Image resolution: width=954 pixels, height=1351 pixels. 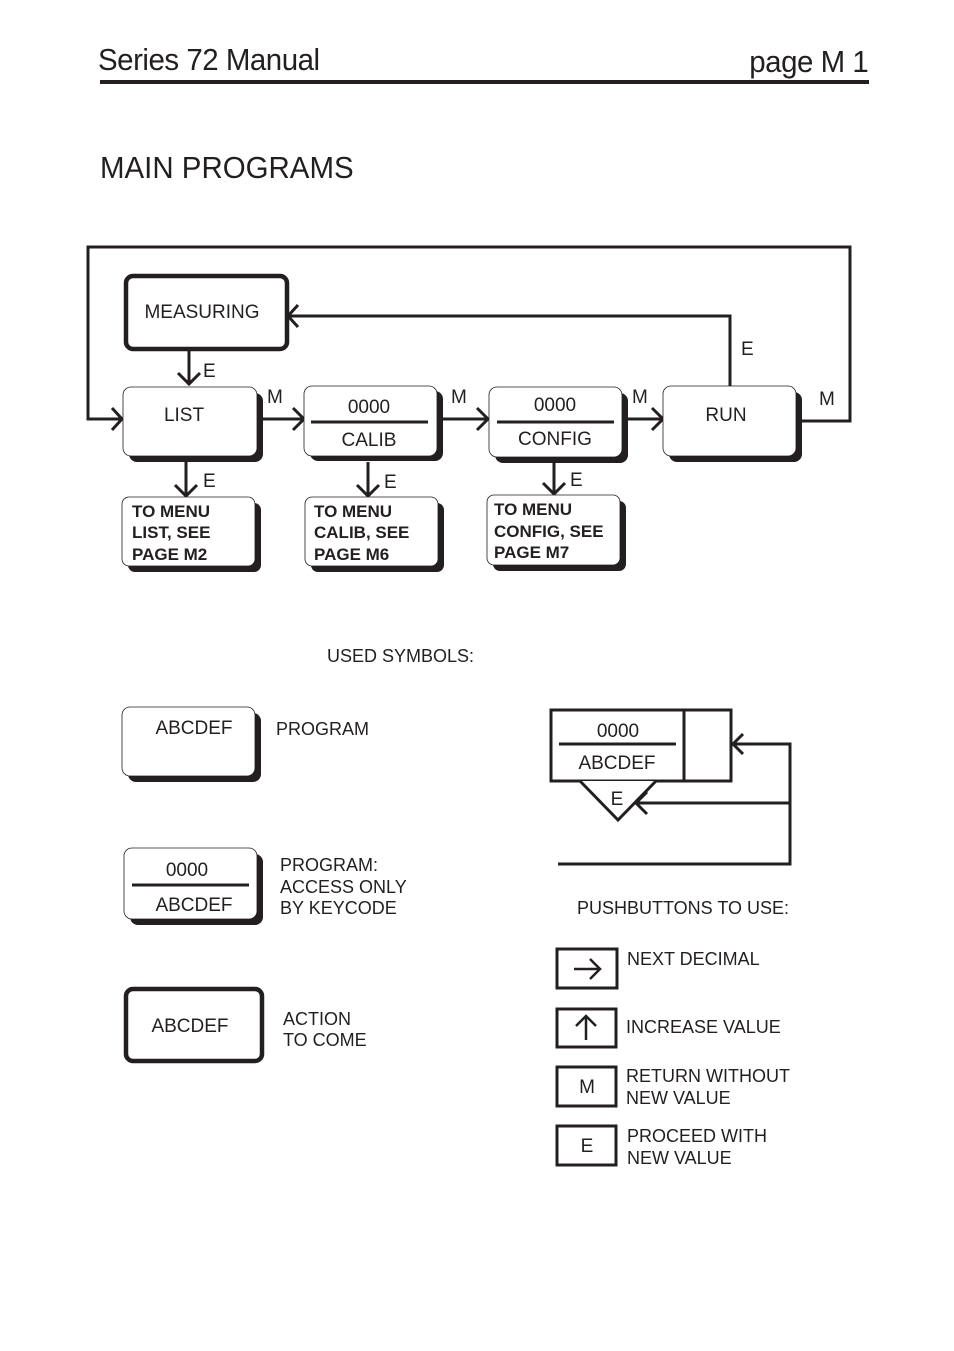 What do you see at coordinates (201, 312) in the screenshot?
I see `node-label: MEASURING` at bounding box center [201, 312].